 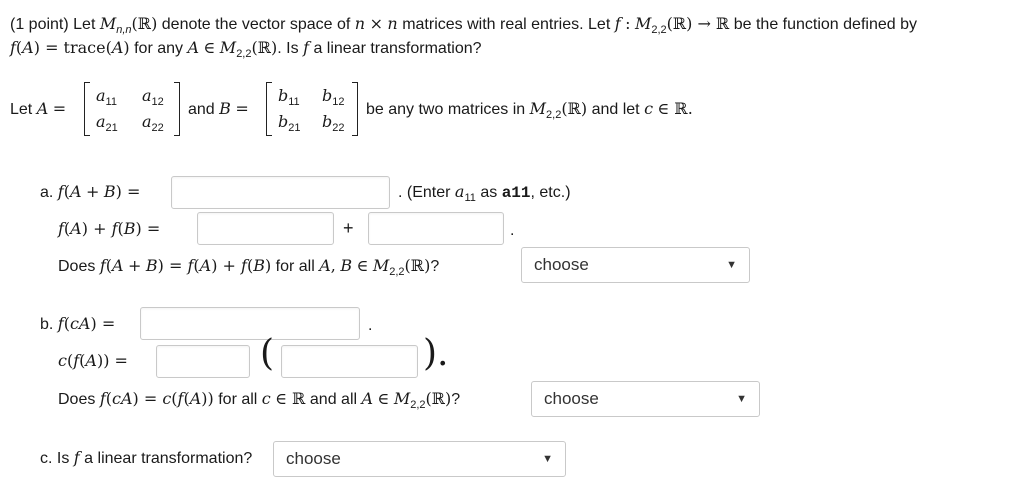 I want to click on intro-line2-text1: for any, so click(x=159, y=48).